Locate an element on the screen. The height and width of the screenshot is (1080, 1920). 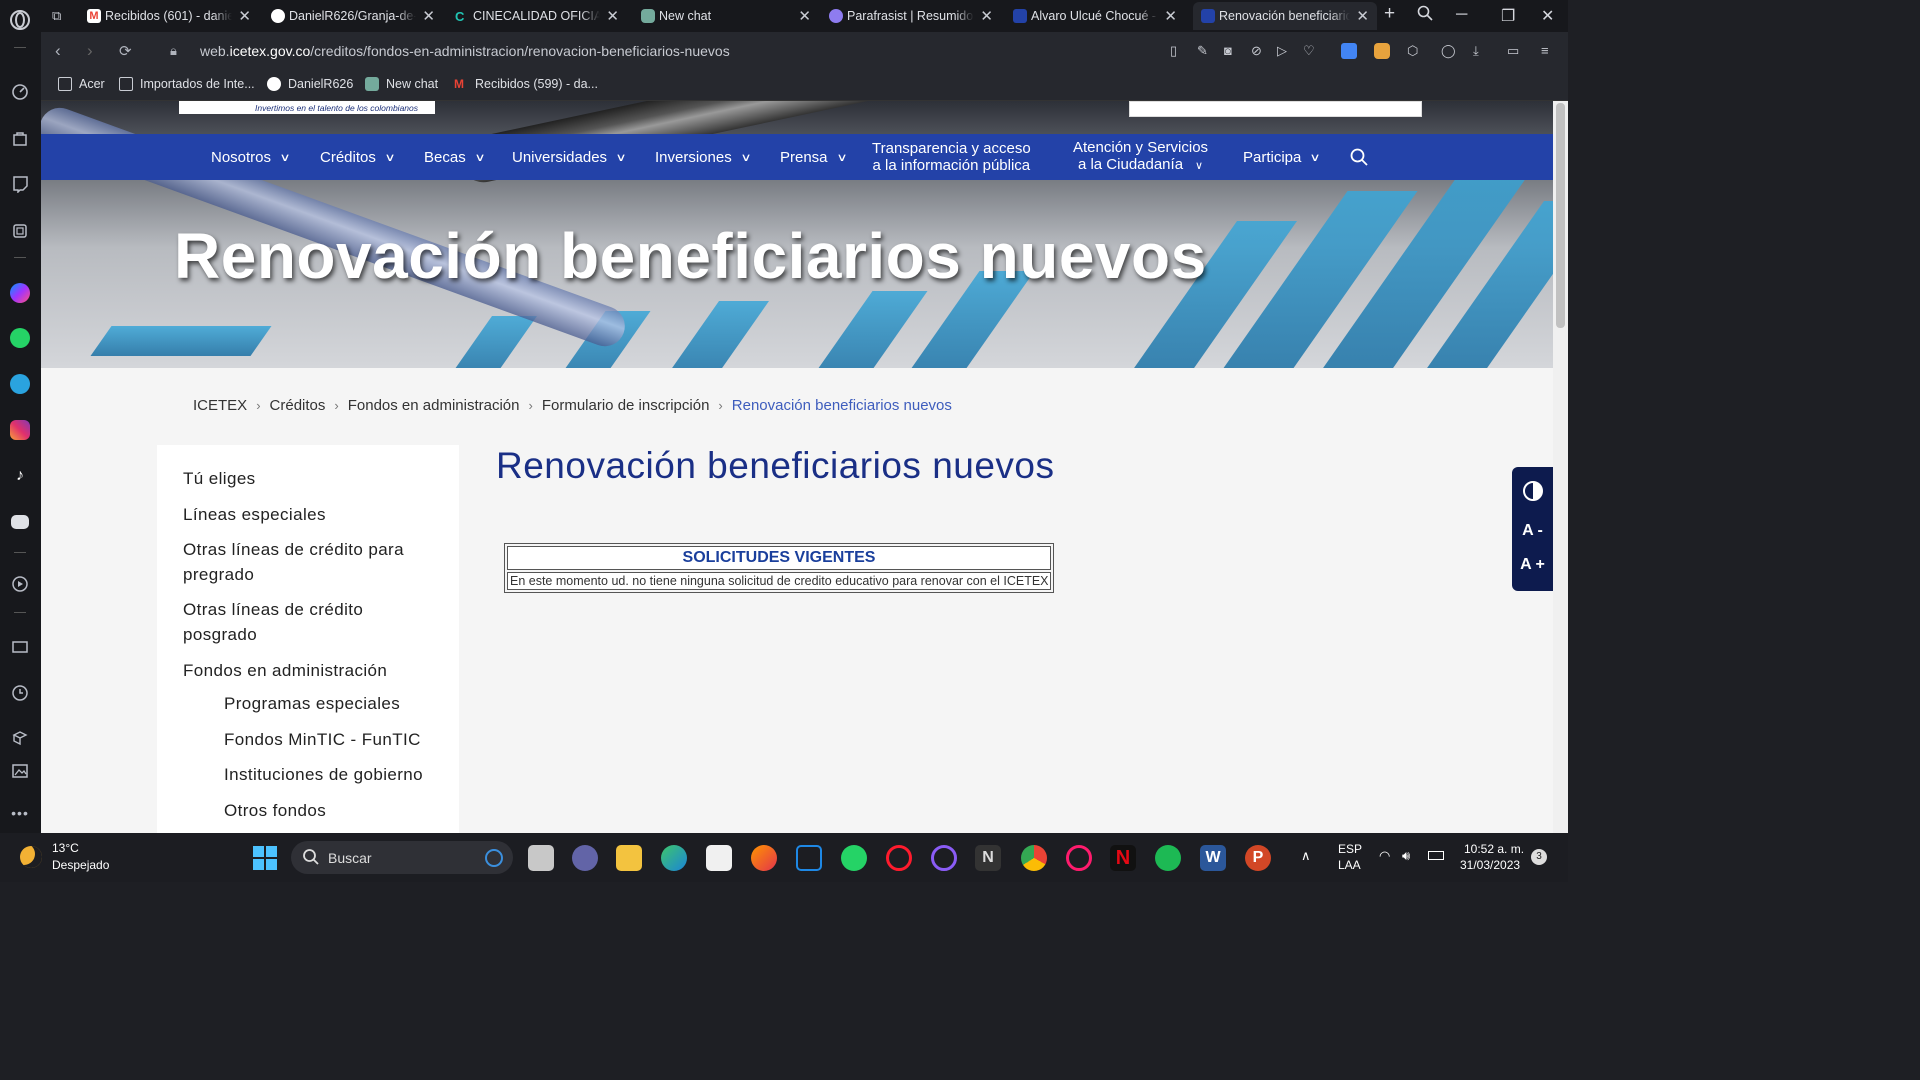
bookmark-acer: Acer is located at coordinates (81, 84).